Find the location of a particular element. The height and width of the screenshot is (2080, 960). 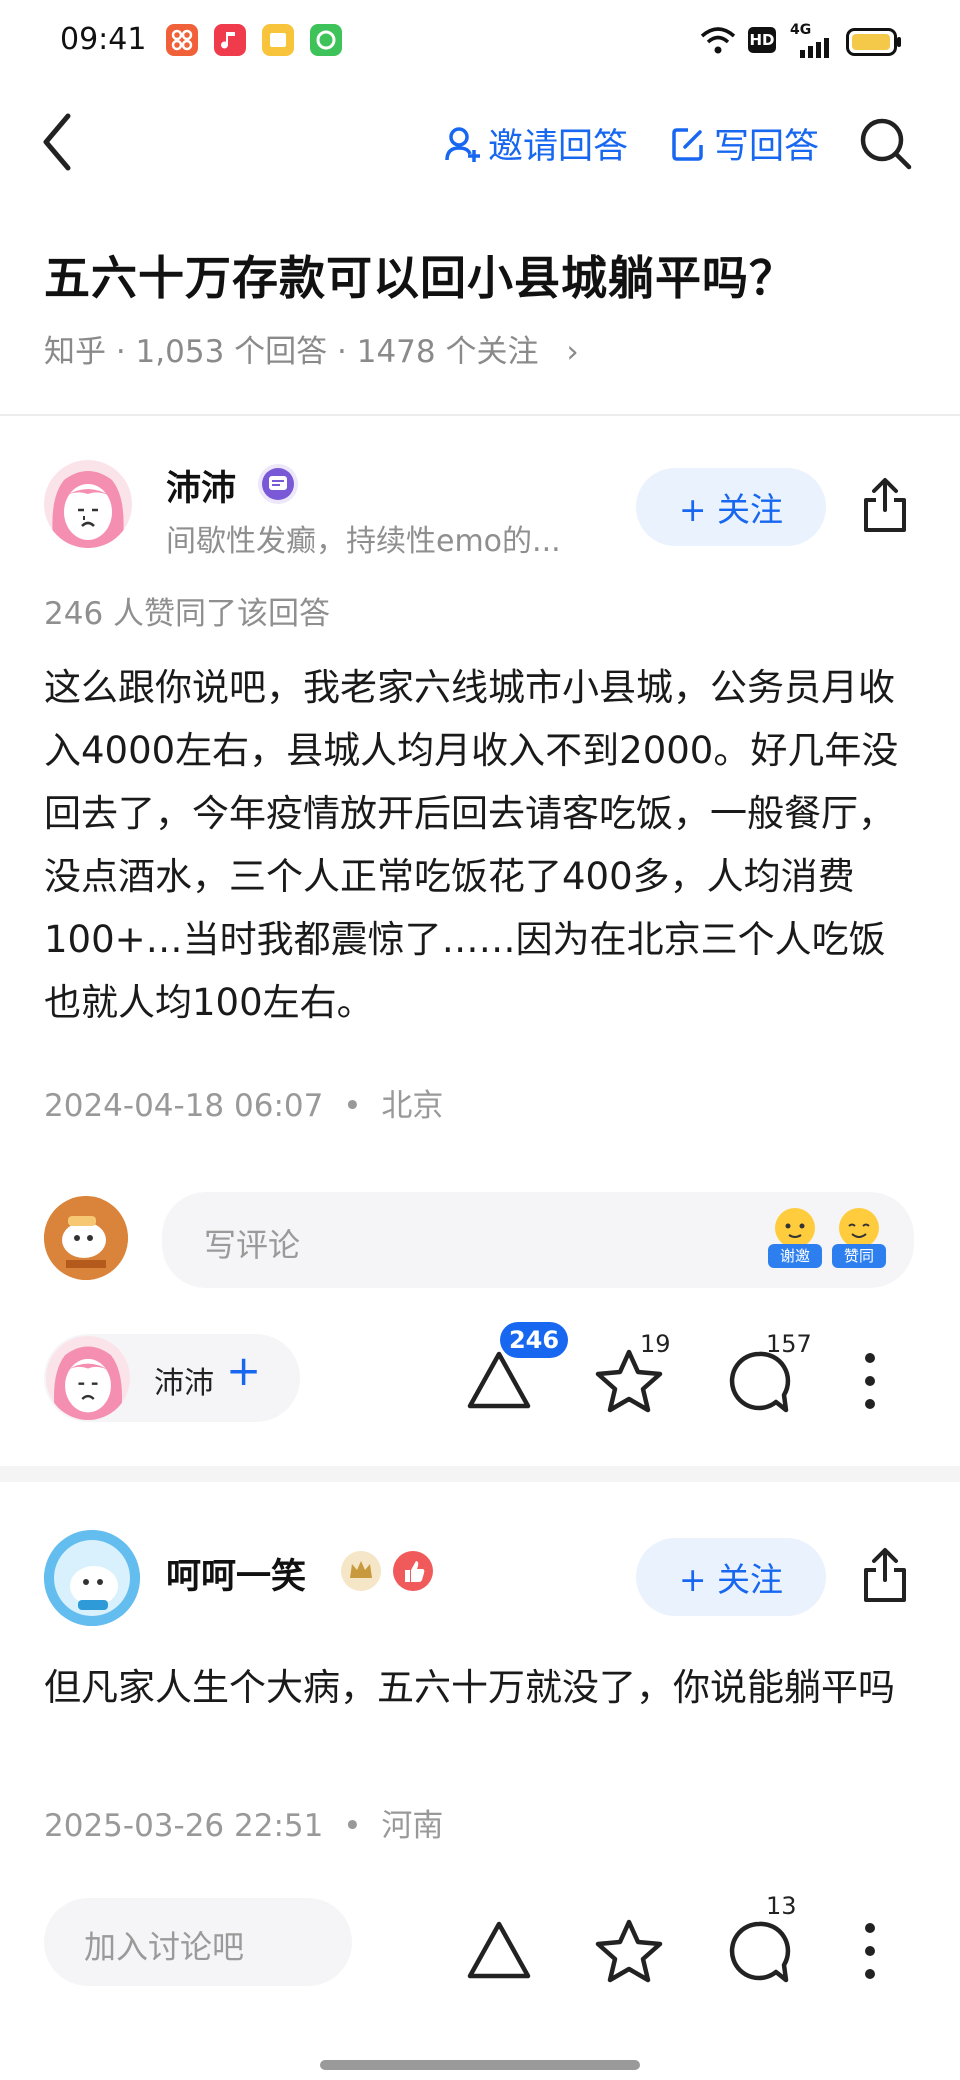

comment-more-button is located at coordinates (870, 1951).